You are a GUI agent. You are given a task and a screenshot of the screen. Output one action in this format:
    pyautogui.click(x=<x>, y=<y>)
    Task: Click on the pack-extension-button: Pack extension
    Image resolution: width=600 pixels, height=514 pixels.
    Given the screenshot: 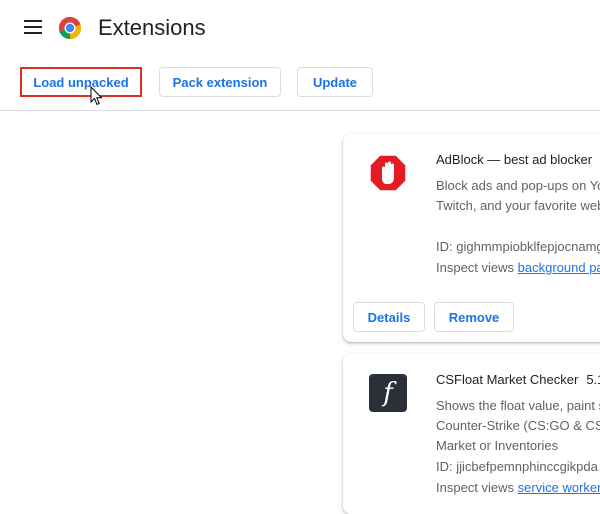 What is the action you would take?
    pyautogui.click(x=220, y=82)
    